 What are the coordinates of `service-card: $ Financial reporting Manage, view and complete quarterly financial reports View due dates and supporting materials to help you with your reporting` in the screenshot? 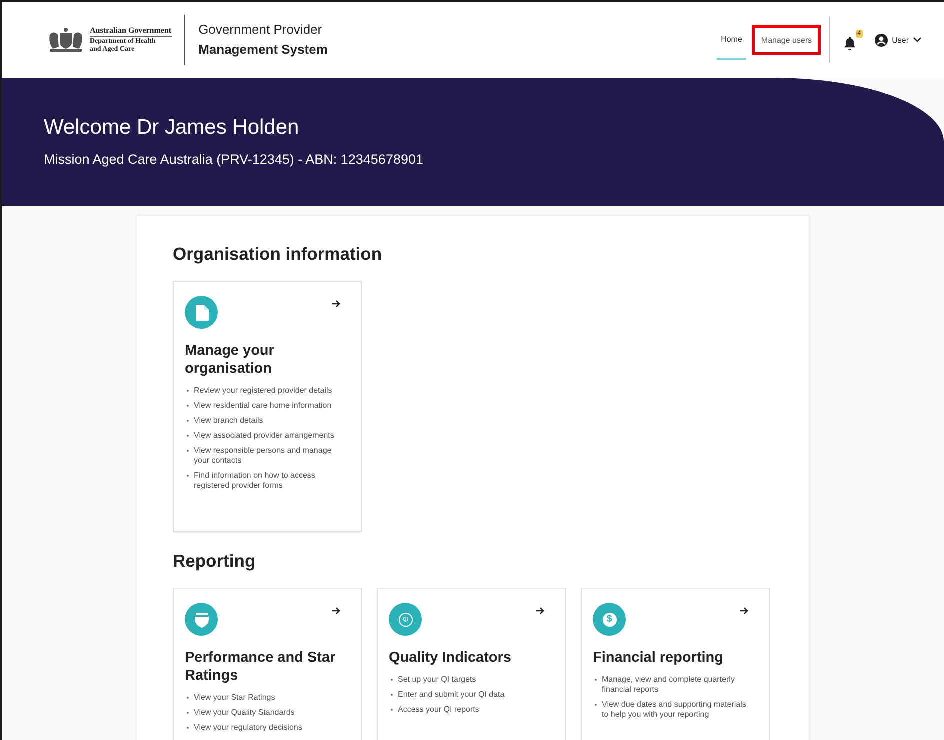 It's located at (675, 664).